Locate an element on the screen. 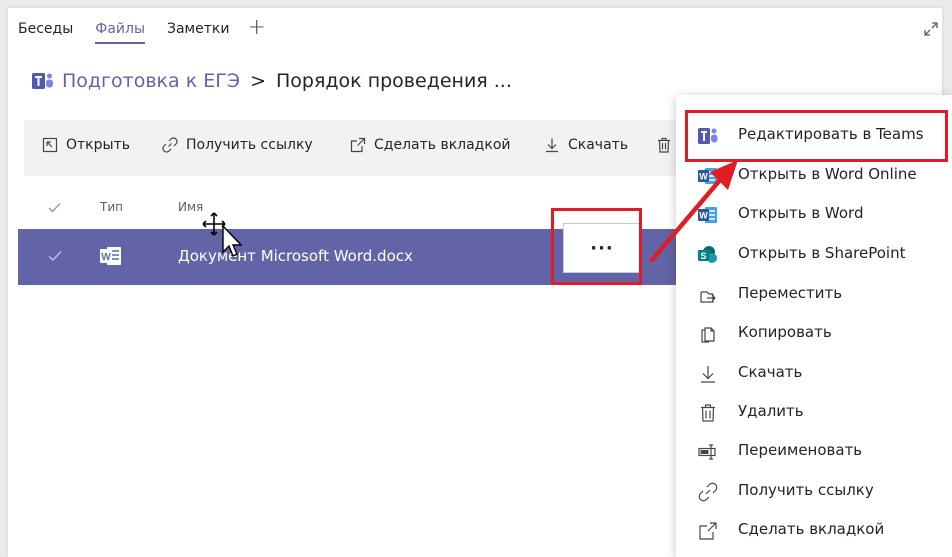 Image resolution: width=952 pixels, height=557 pixels. menu-item-download: Скачать is located at coordinates (814, 373).